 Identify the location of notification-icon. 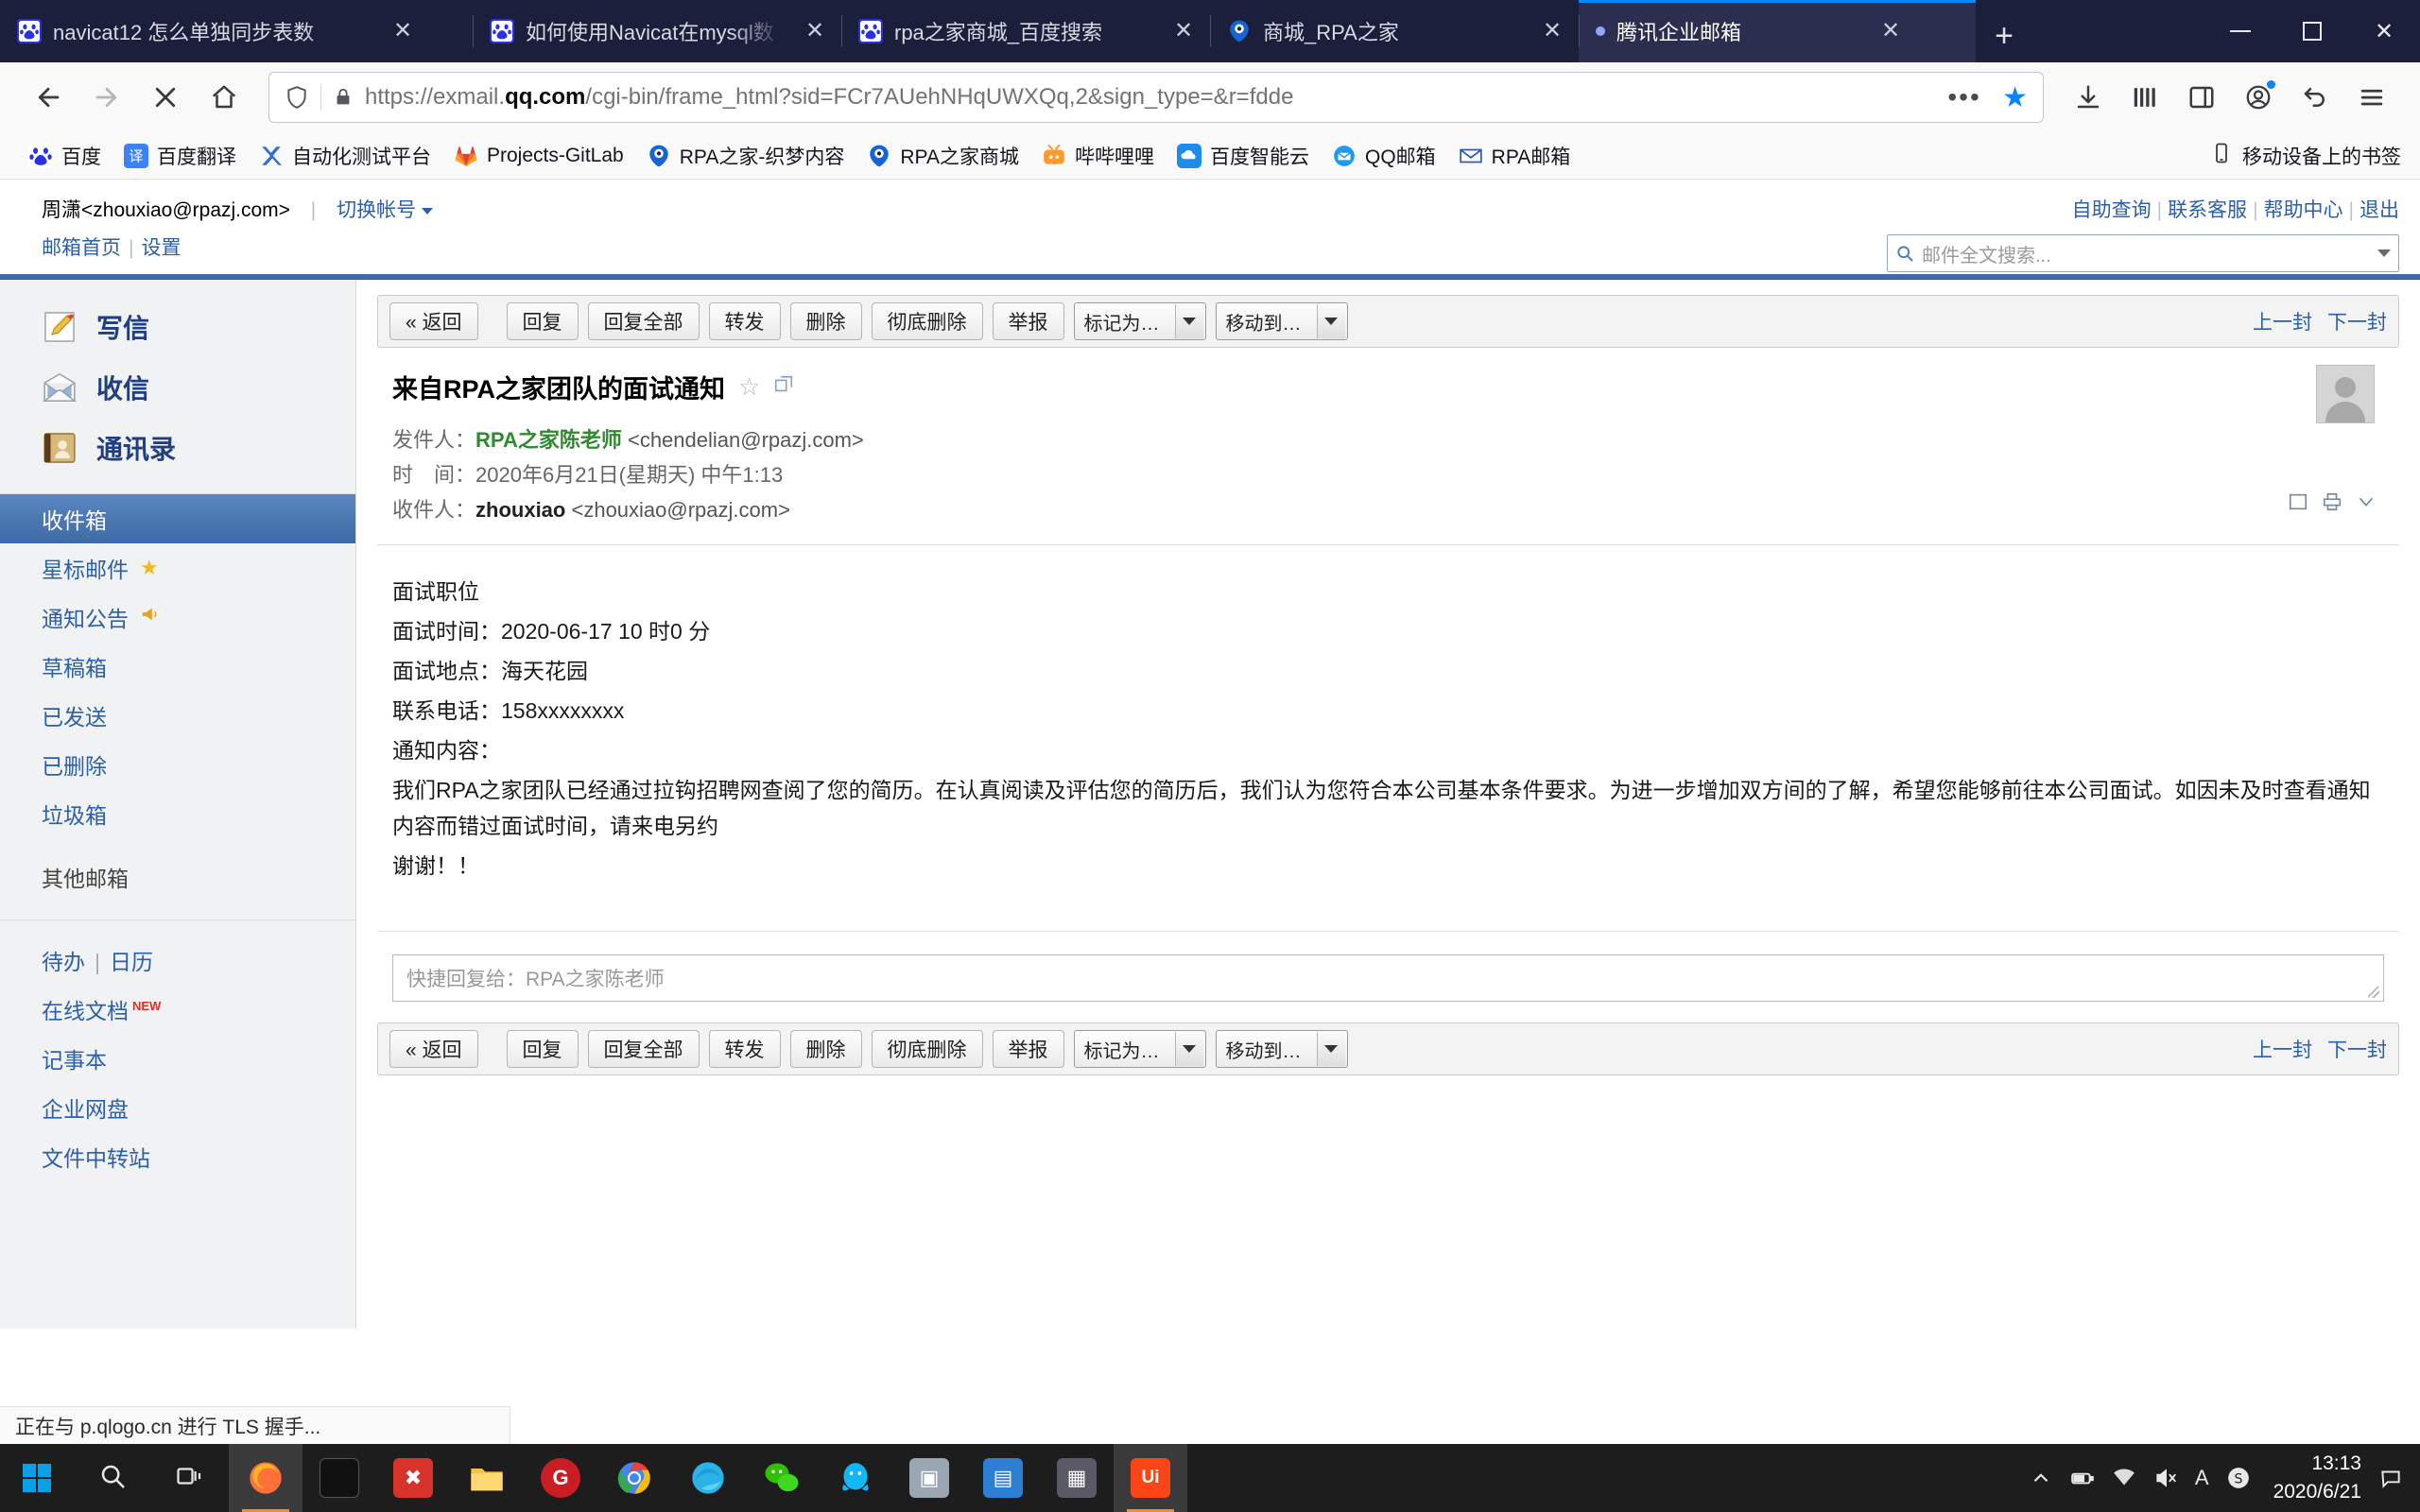
(2390, 1478).